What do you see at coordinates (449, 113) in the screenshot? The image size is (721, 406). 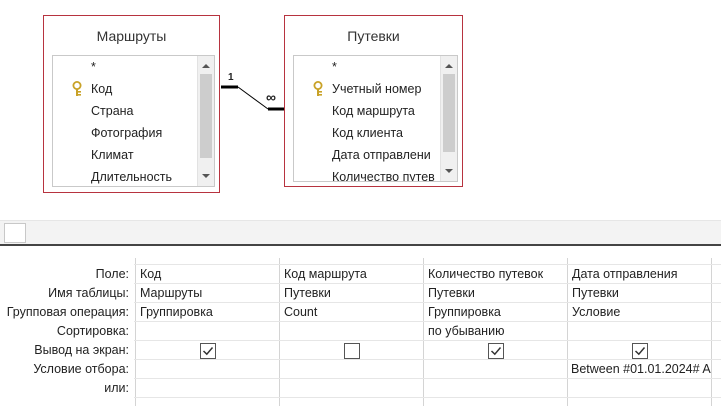 I see `scrollbar-thumb` at bounding box center [449, 113].